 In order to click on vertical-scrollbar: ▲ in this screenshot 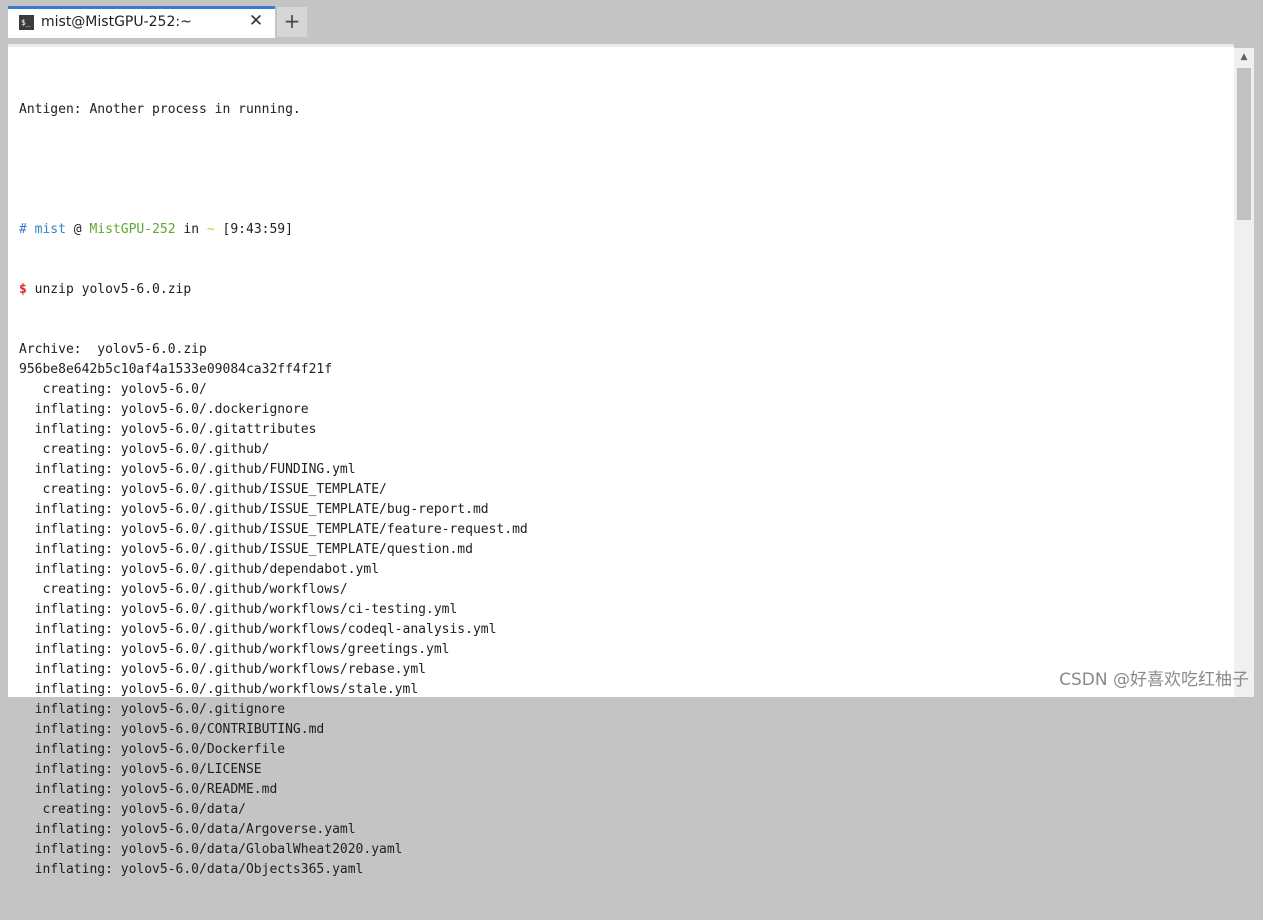, I will do `click(1244, 372)`.